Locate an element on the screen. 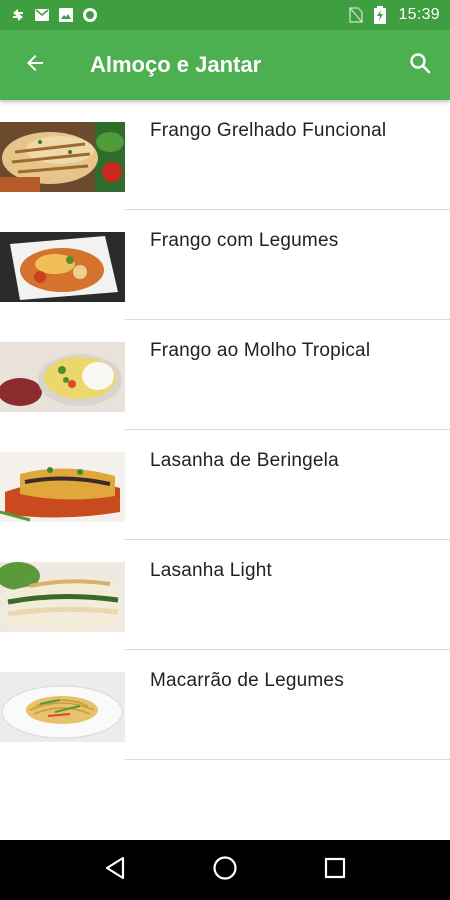 This screenshot has height=900, width=450. search-icon is located at coordinates (420, 65).